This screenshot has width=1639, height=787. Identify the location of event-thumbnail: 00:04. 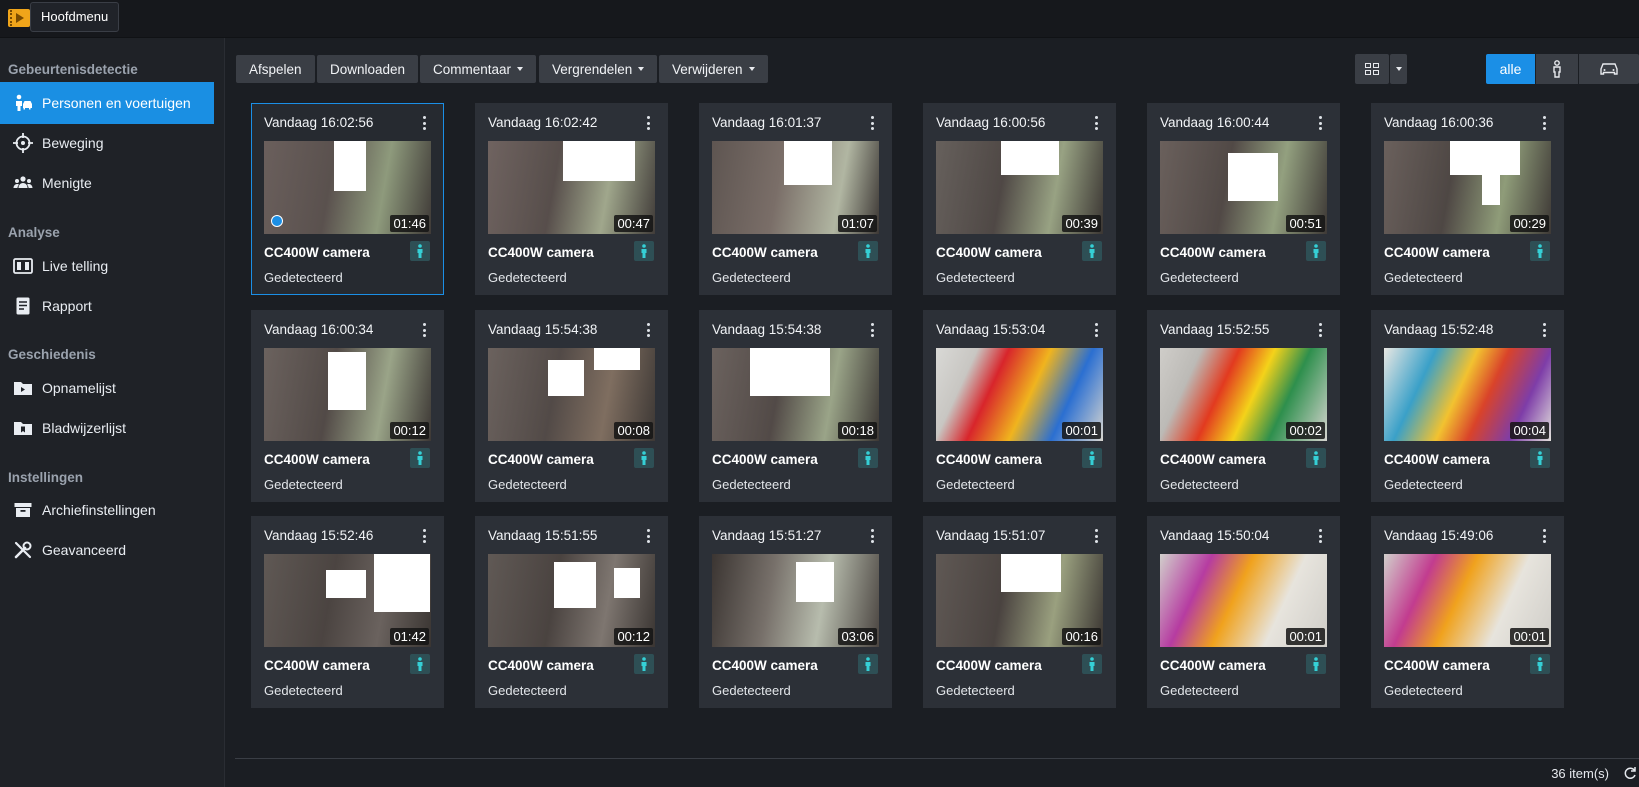
(1467, 394).